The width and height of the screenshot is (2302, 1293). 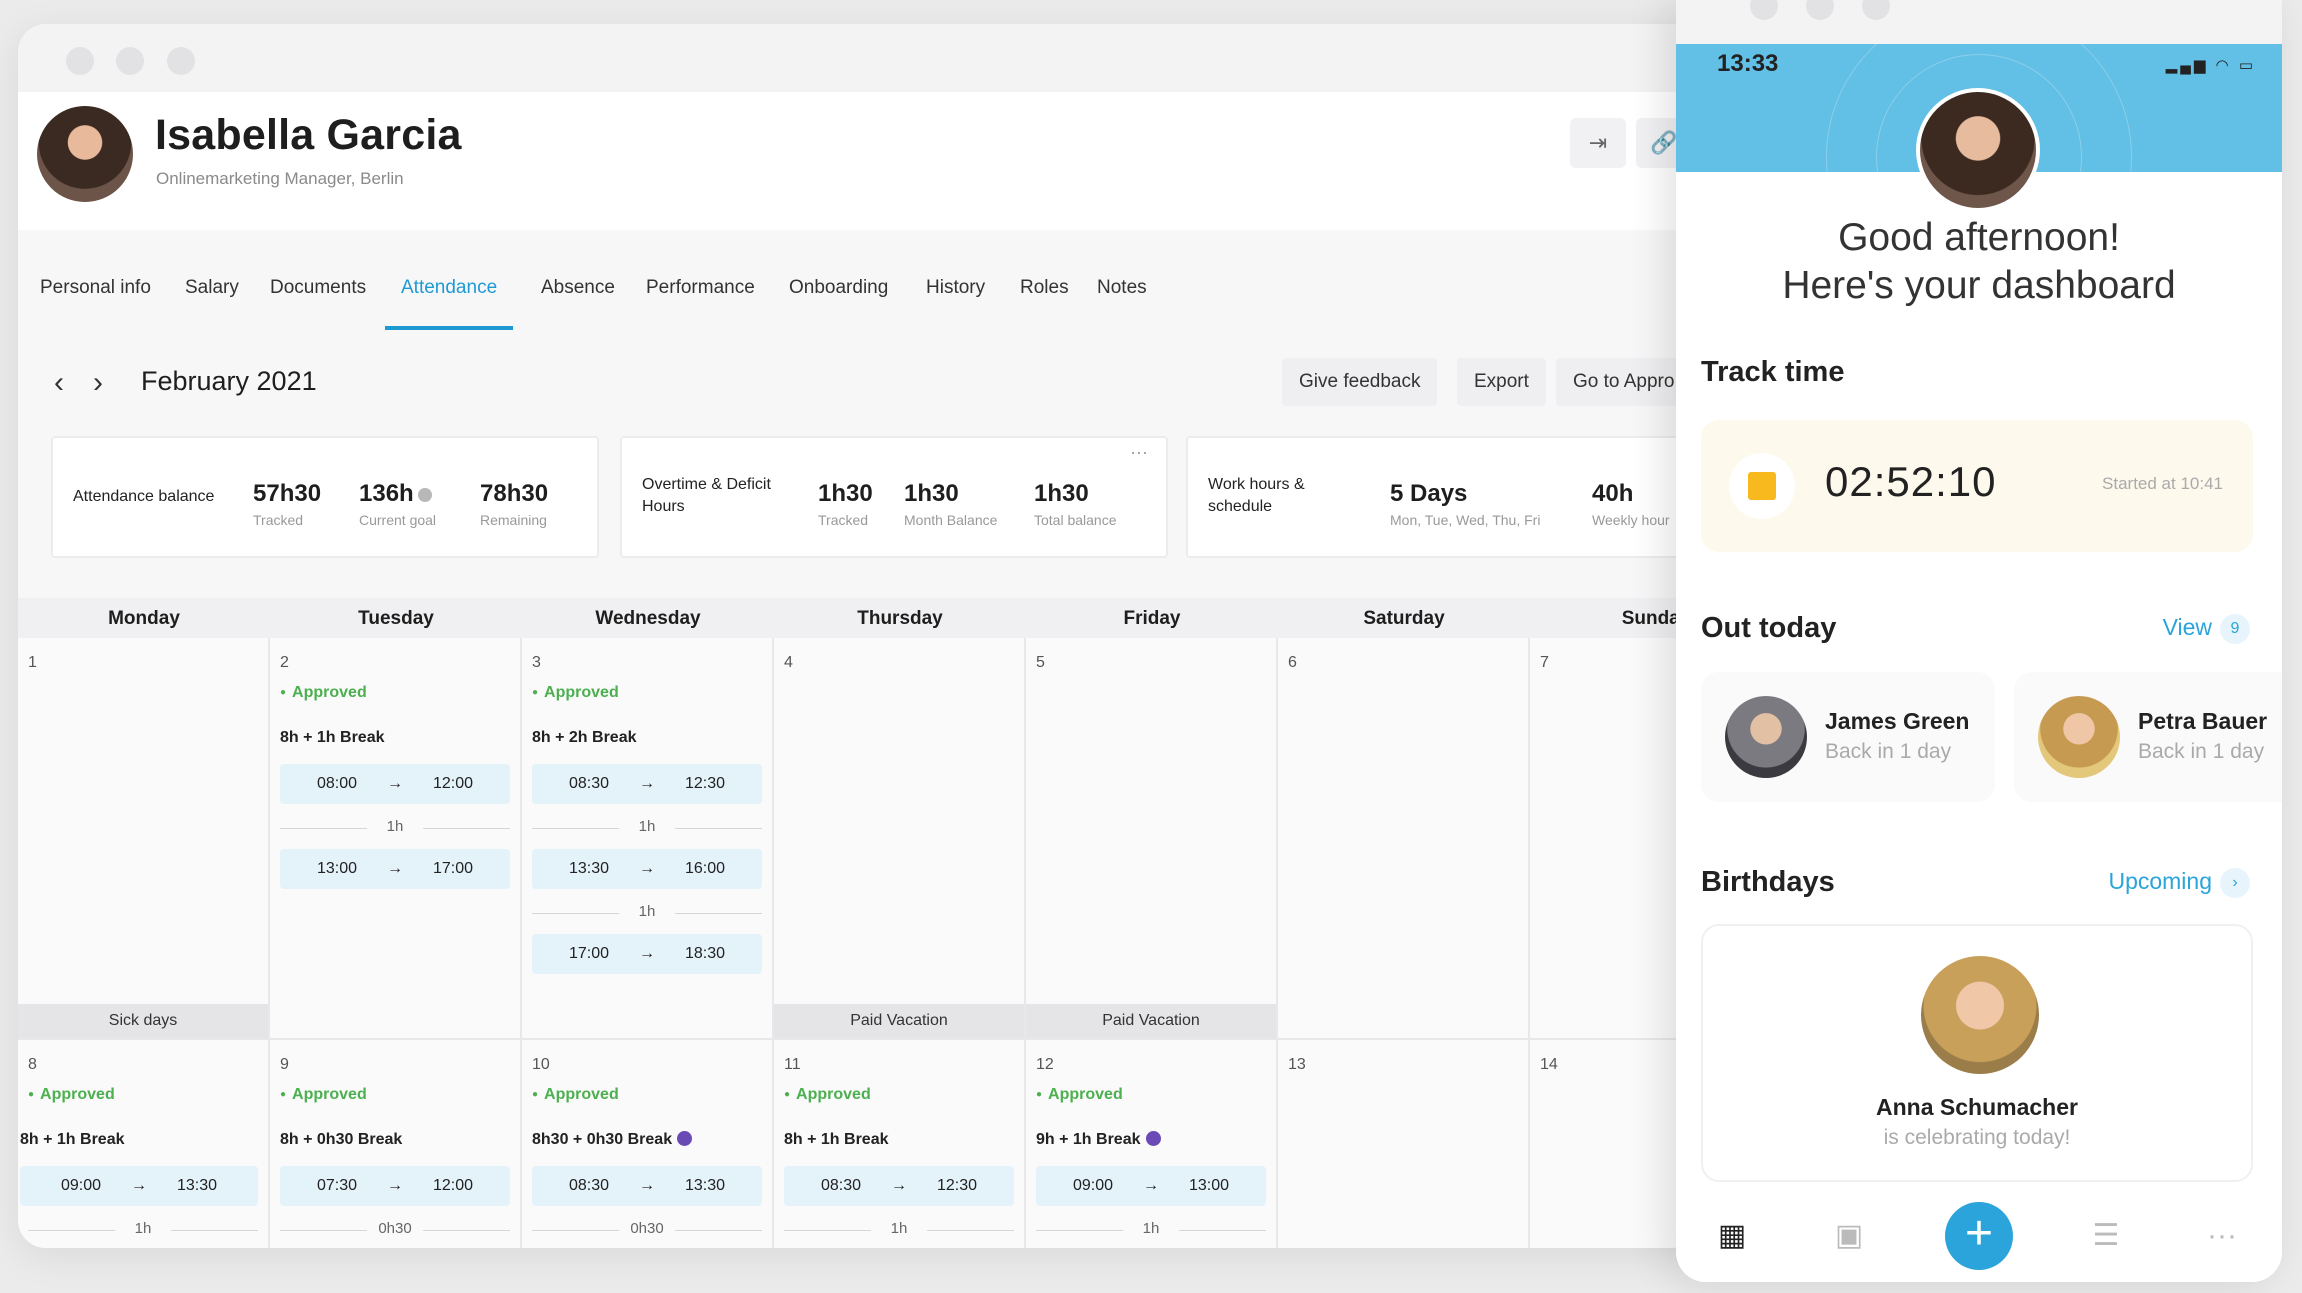 What do you see at coordinates (1979, 285) in the screenshot?
I see `greeting-line2: Here's your dashboard` at bounding box center [1979, 285].